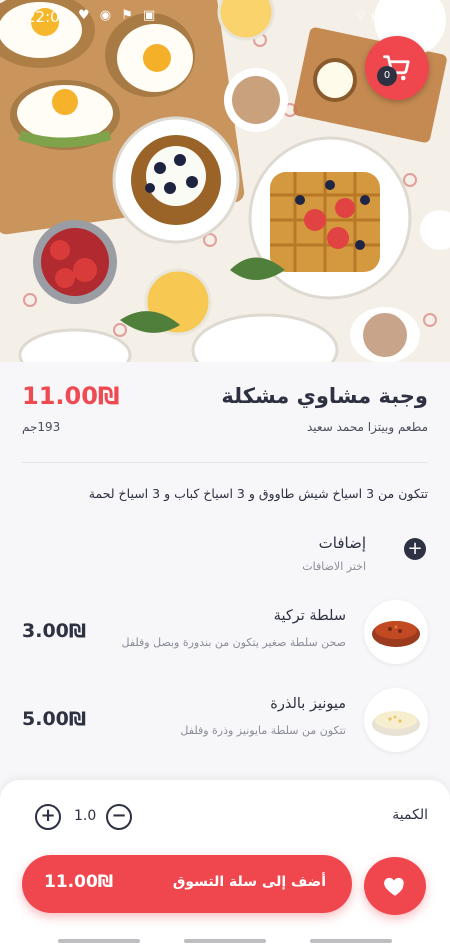 This screenshot has width=450, height=950. What do you see at coordinates (334, 566) in the screenshot?
I see `addons-subtitle: اختر الاضافات` at bounding box center [334, 566].